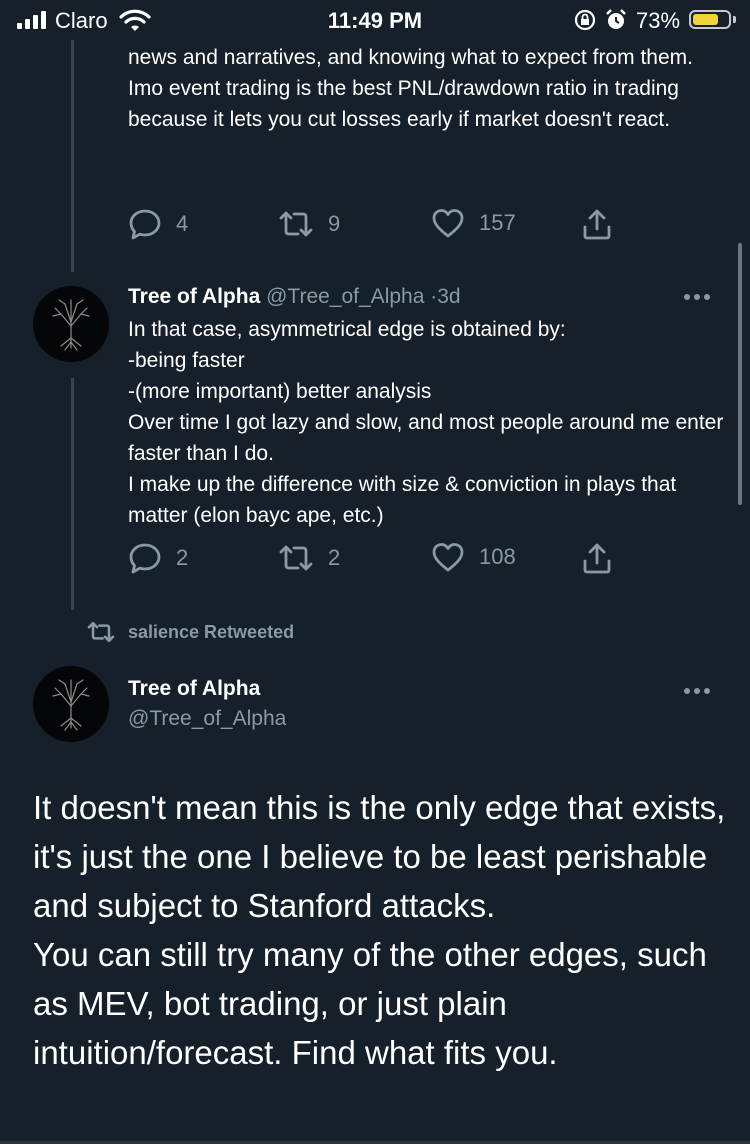 The image size is (750, 1144). Describe the element at coordinates (658, 20) in the screenshot. I see `battery-percent: 73%` at that location.